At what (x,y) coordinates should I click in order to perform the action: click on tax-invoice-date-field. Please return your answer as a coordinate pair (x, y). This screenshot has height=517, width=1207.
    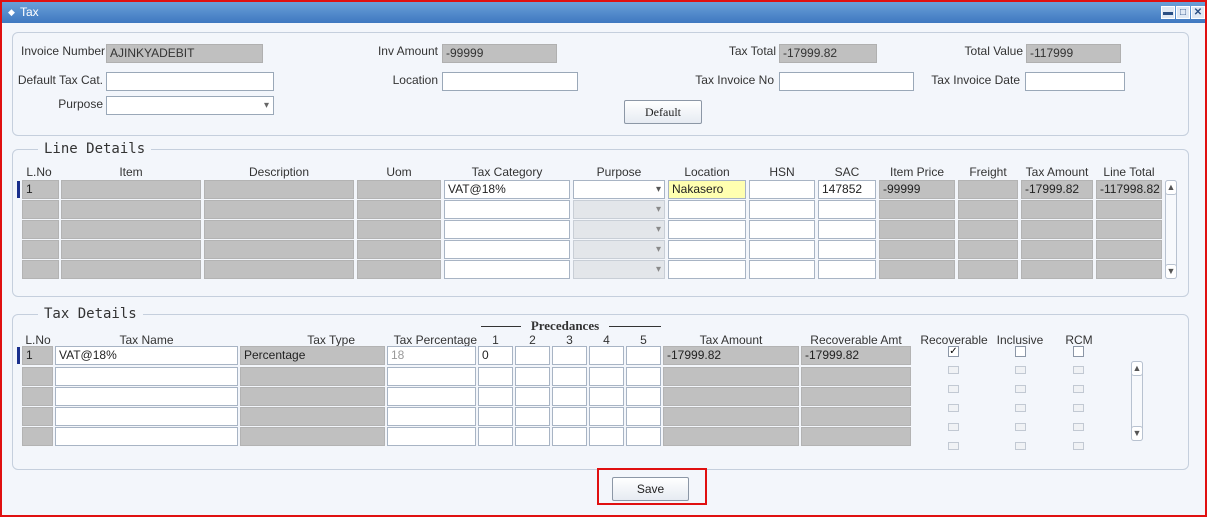
    Looking at the image, I should click on (1075, 81).